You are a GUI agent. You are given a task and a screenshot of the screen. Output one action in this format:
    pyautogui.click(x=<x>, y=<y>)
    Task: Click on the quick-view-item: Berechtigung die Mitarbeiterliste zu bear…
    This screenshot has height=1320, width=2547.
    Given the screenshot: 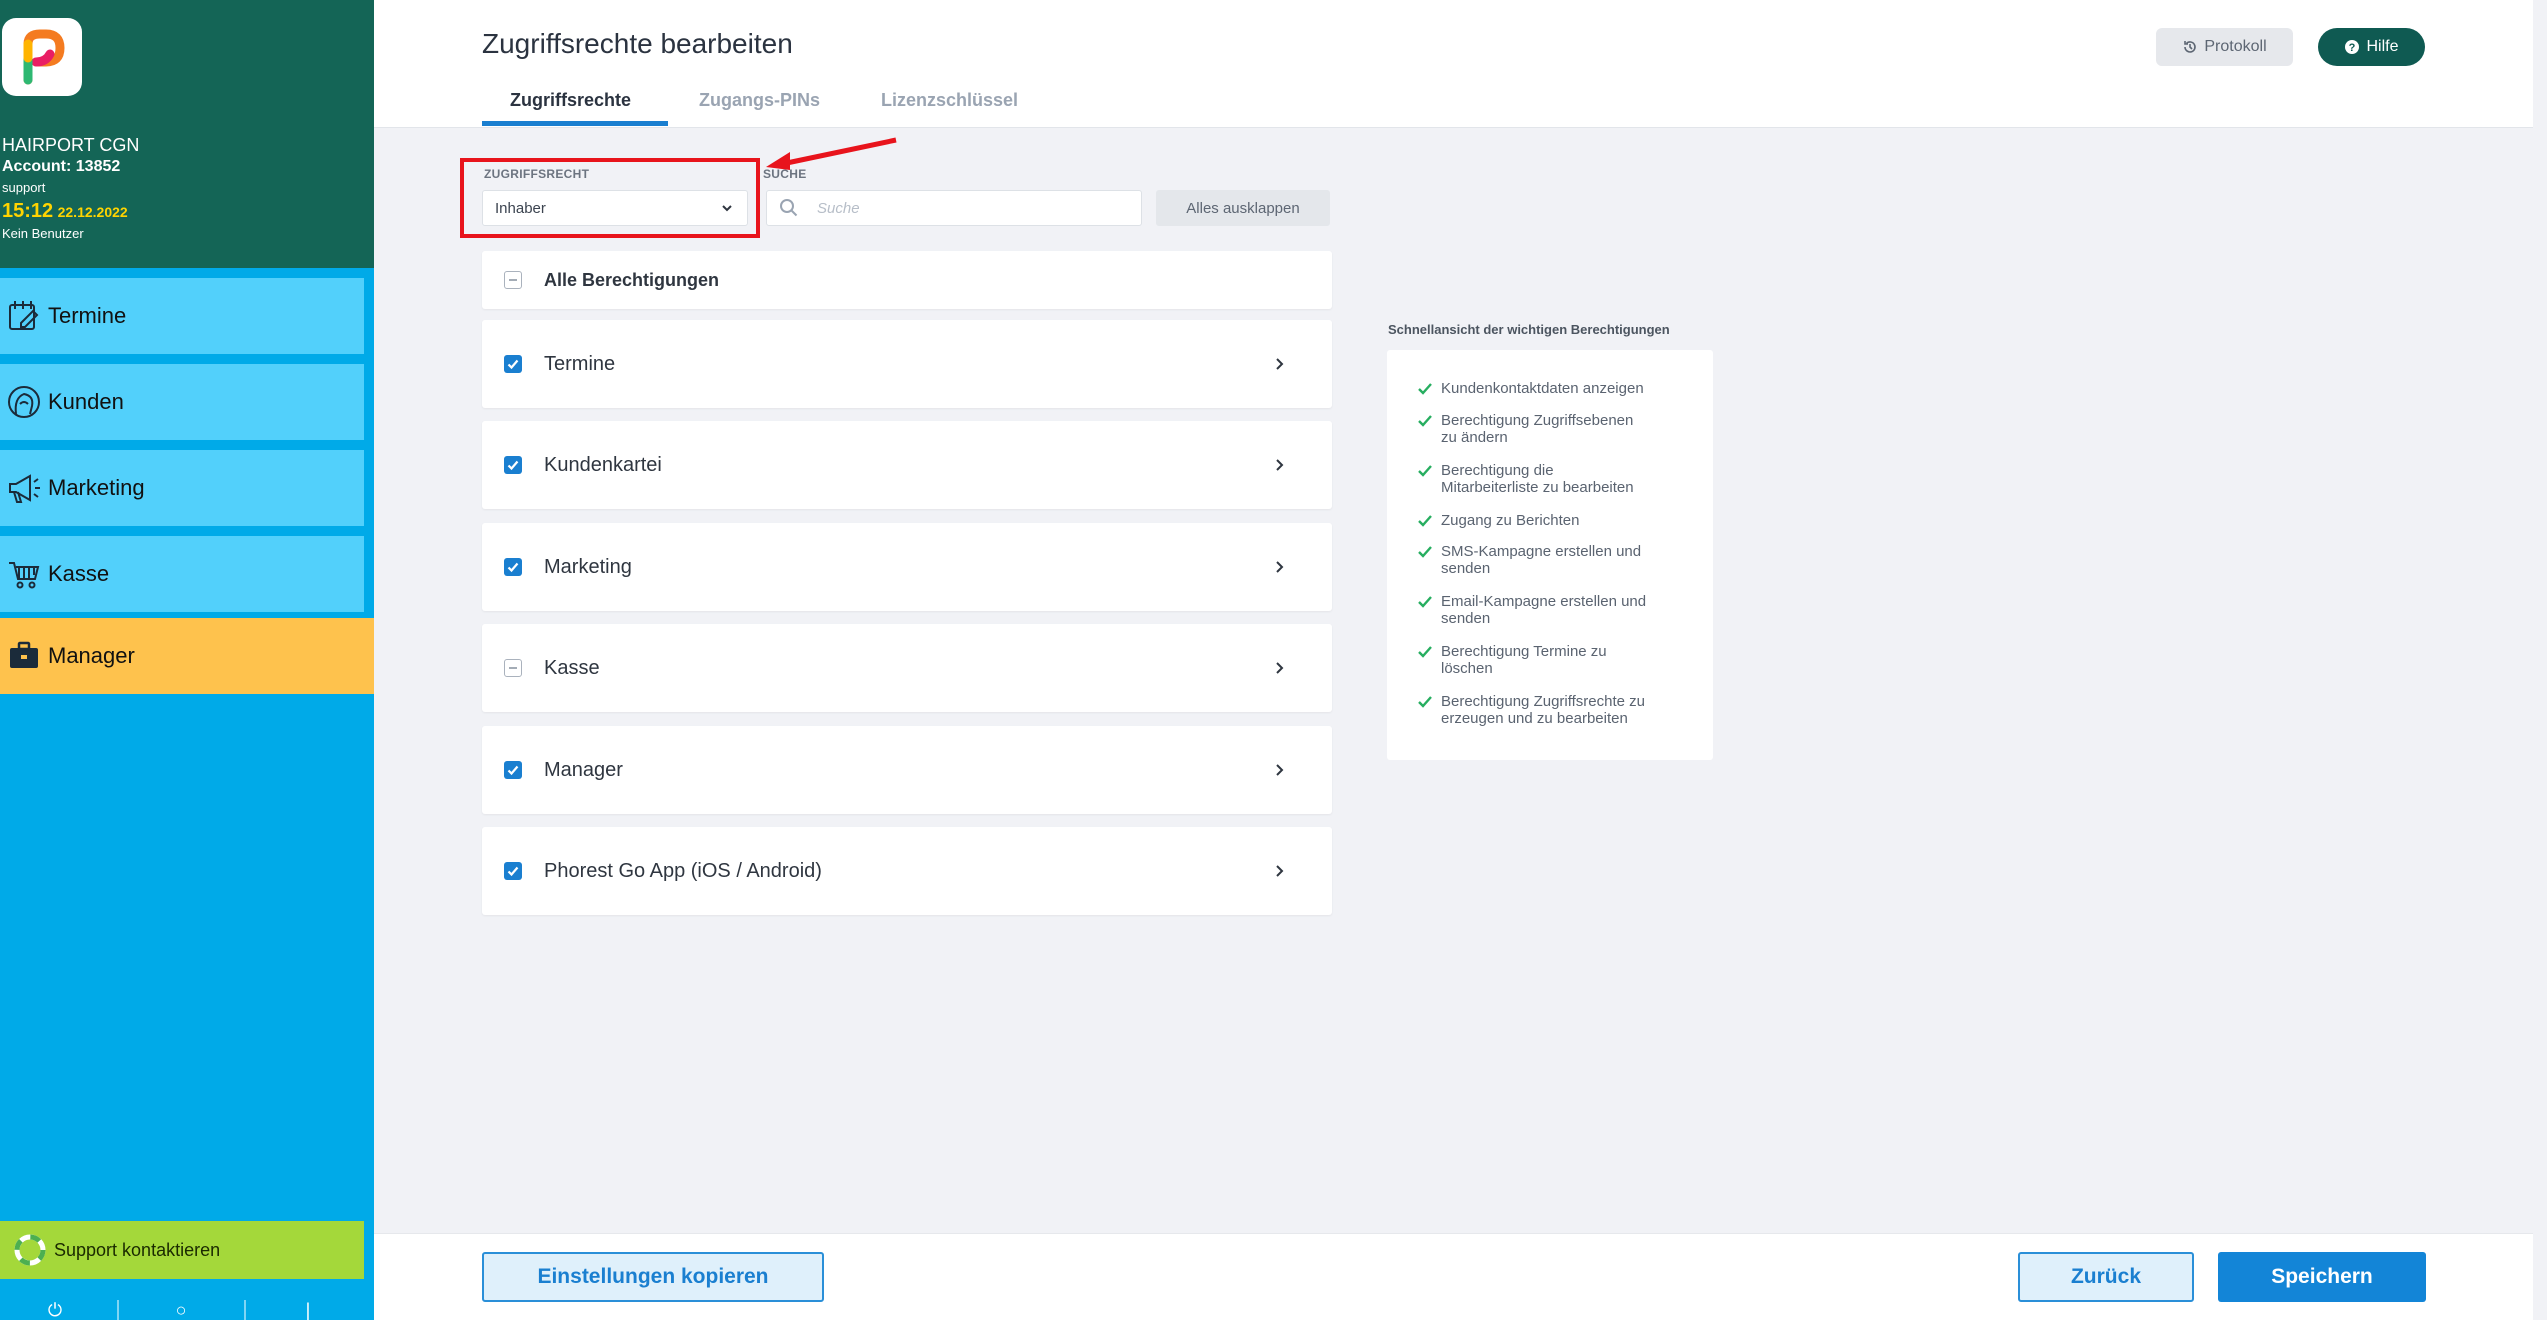 What is the action you would take?
    pyautogui.click(x=1552, y=479)
    